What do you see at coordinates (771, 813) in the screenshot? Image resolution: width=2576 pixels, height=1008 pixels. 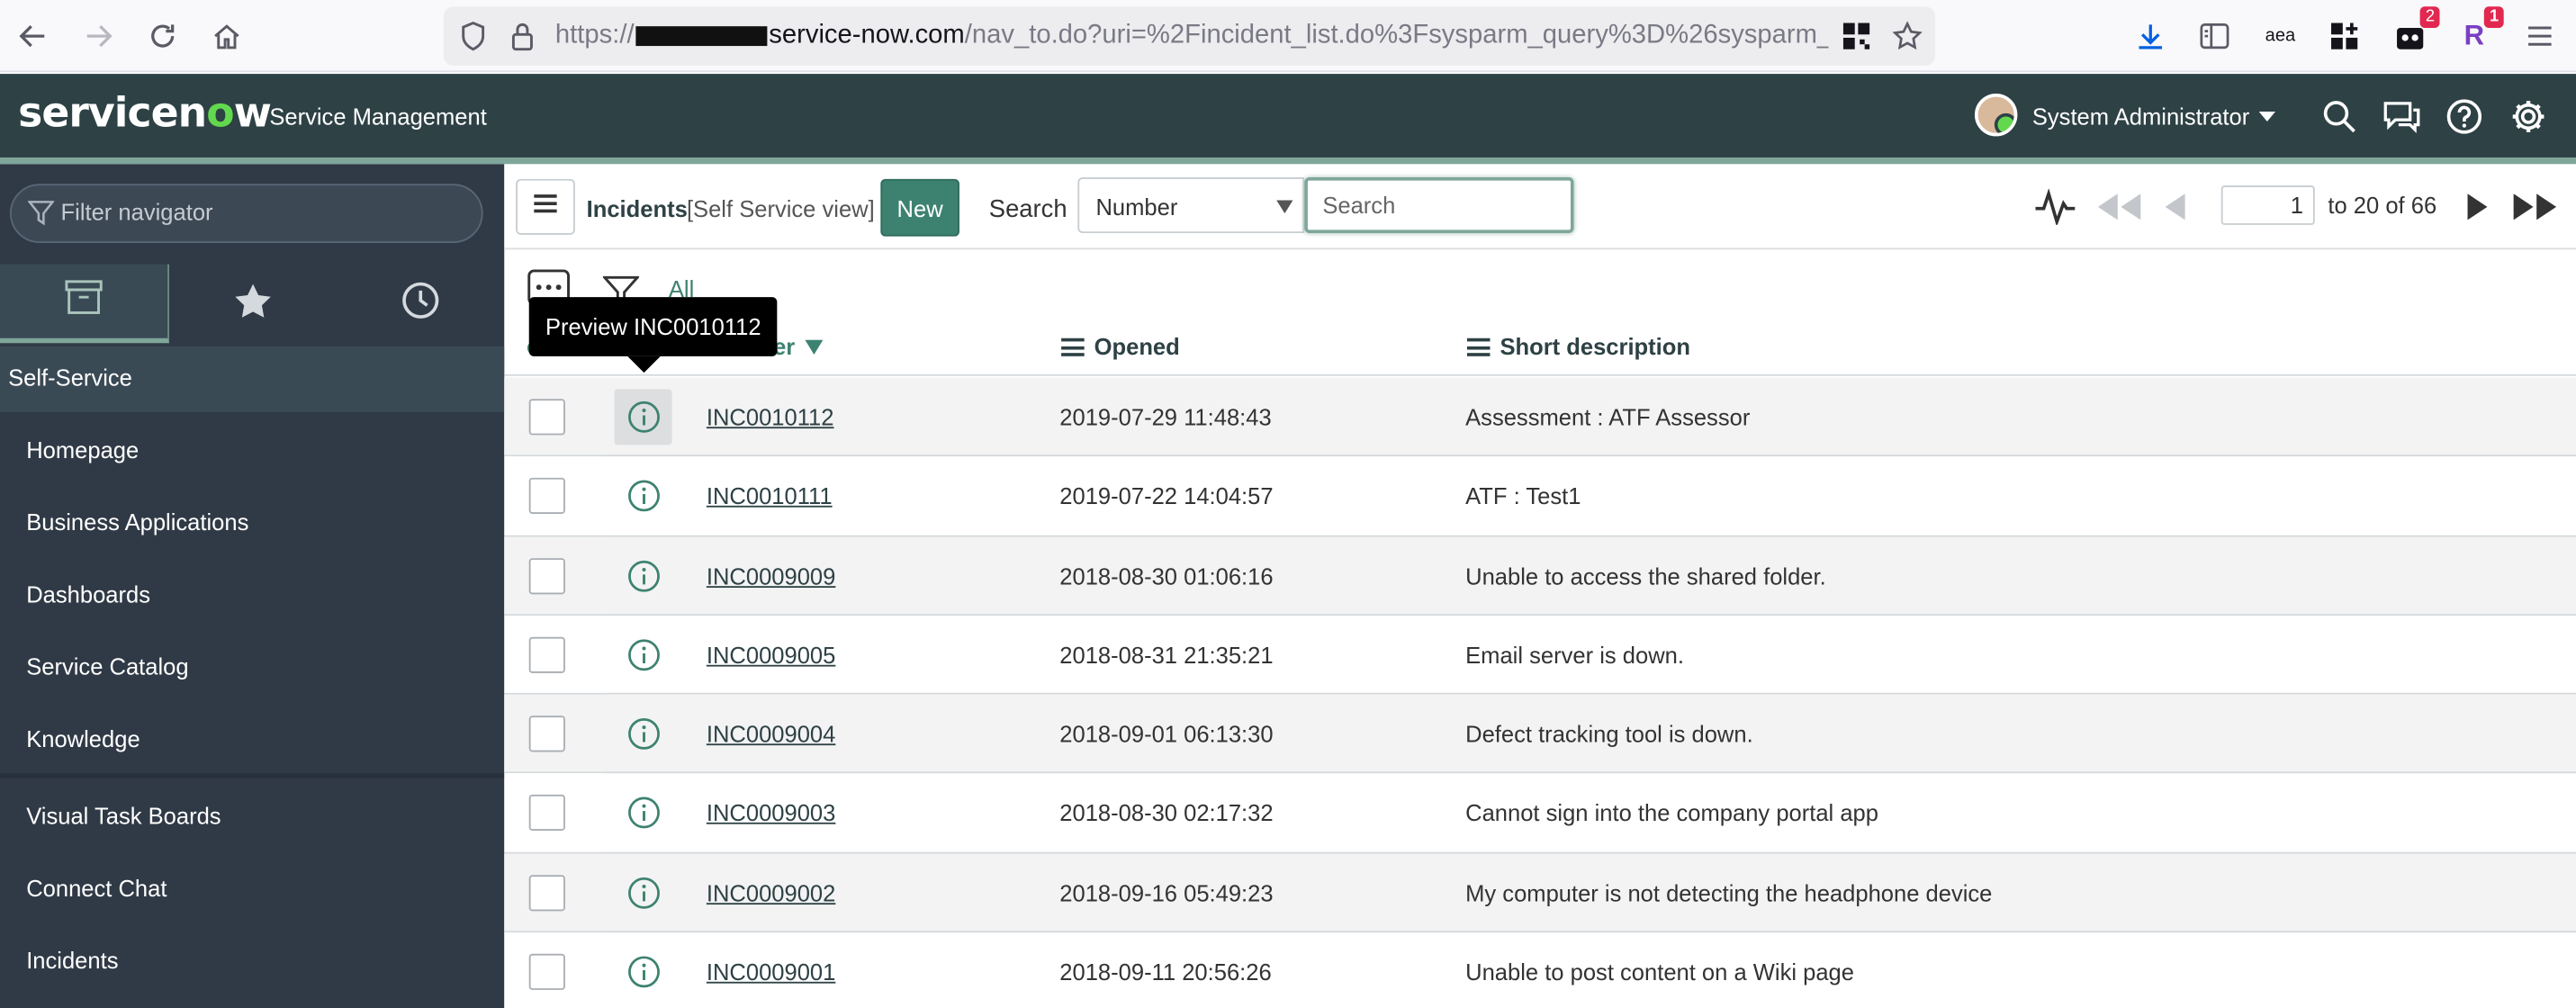 I see `incident-number-link: INC0009003` at bounding box center [771, 813].